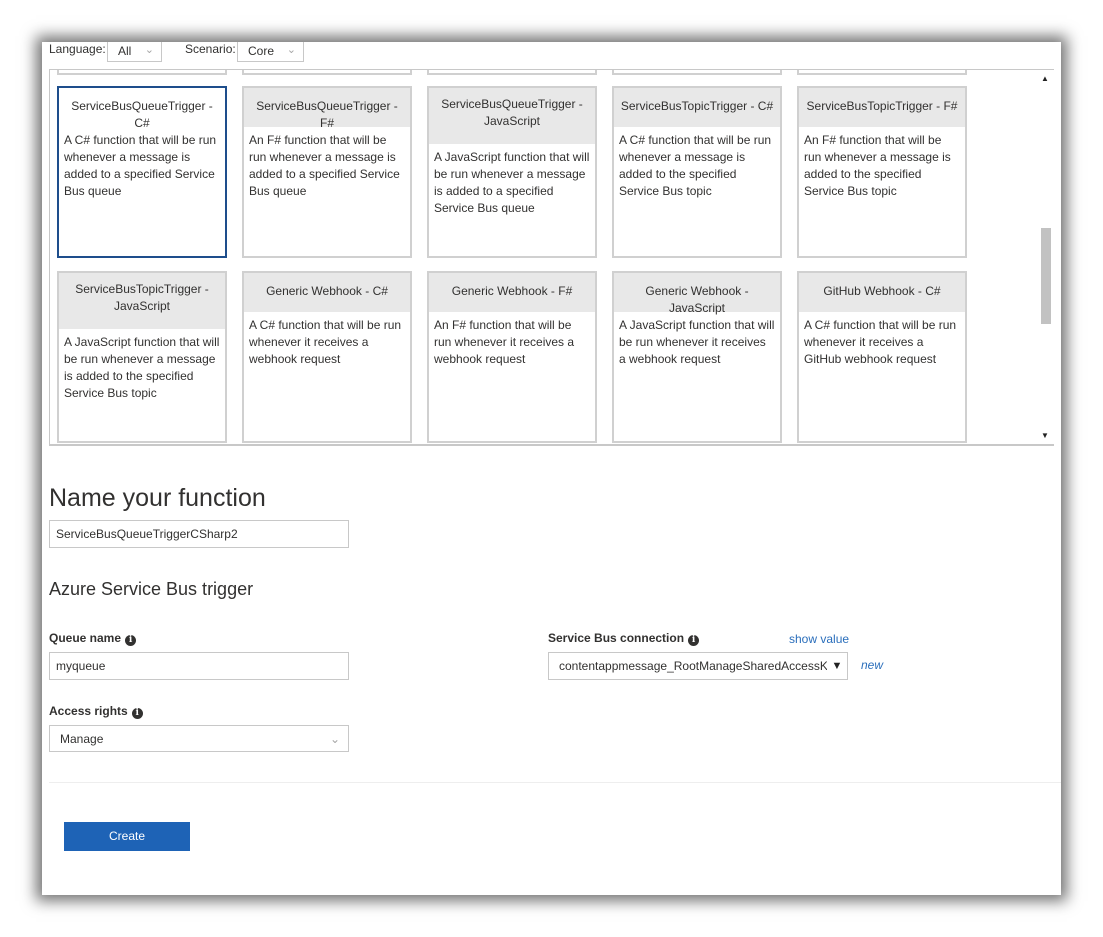 The width and height of the screenshot is (1103, 937). I want to click on language-value: All, so click(125, 51).